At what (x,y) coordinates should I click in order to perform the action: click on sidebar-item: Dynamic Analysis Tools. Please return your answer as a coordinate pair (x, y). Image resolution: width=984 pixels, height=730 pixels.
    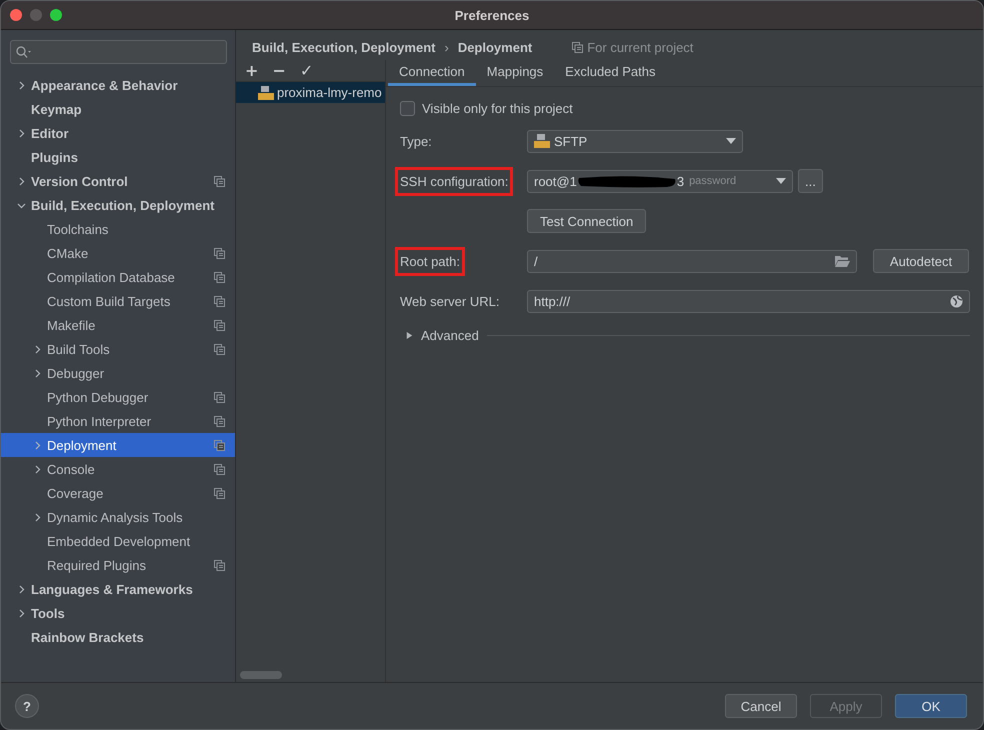
    Looking at the image, I should click on (118, 517).